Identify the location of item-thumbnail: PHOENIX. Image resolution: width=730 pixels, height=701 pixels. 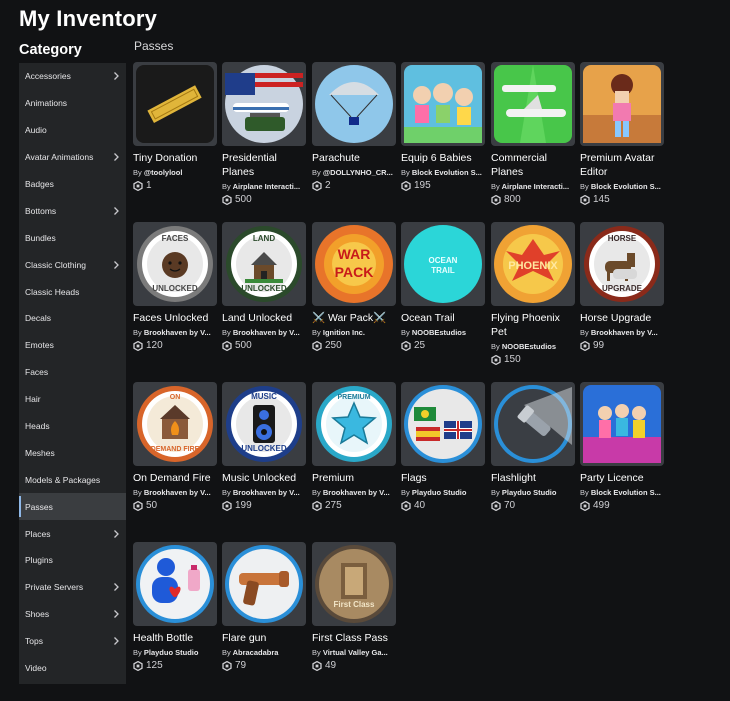
(533, 264).